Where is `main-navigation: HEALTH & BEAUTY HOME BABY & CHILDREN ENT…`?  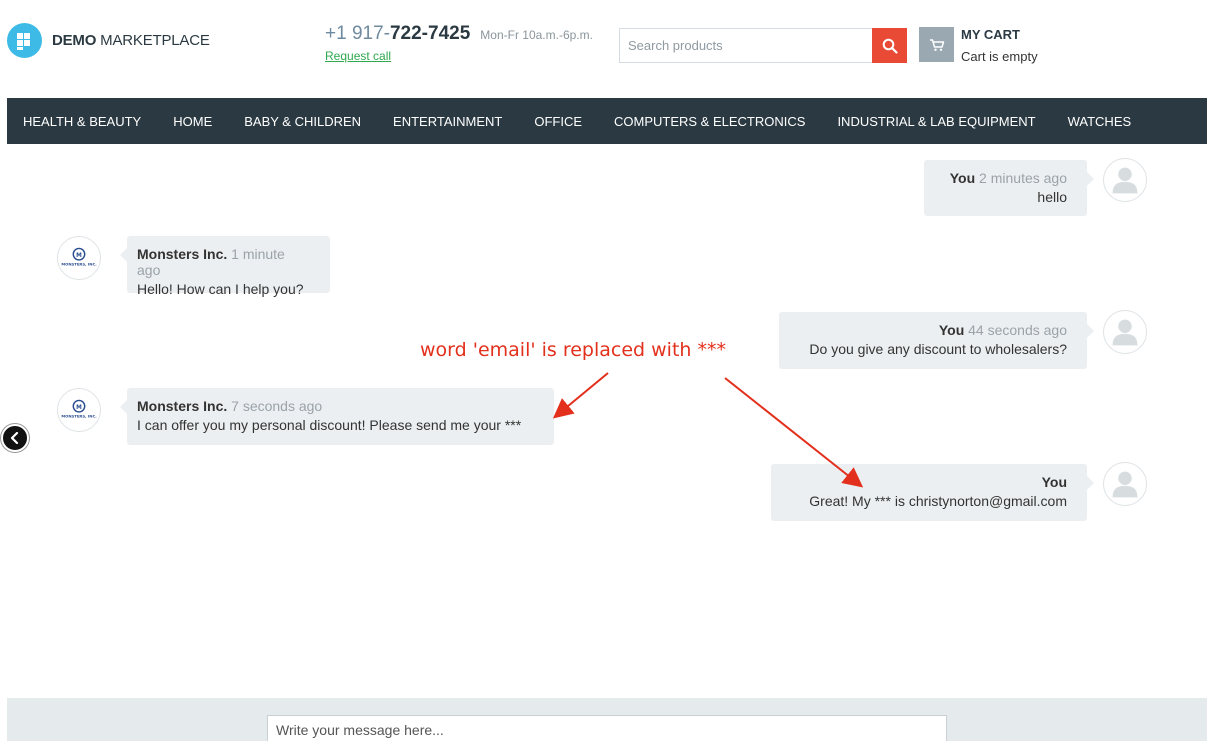
main-navigation: HEALTH & BEAUTY HOME BABY & CHILDREN ENT… is located at coordinates (607, 121).